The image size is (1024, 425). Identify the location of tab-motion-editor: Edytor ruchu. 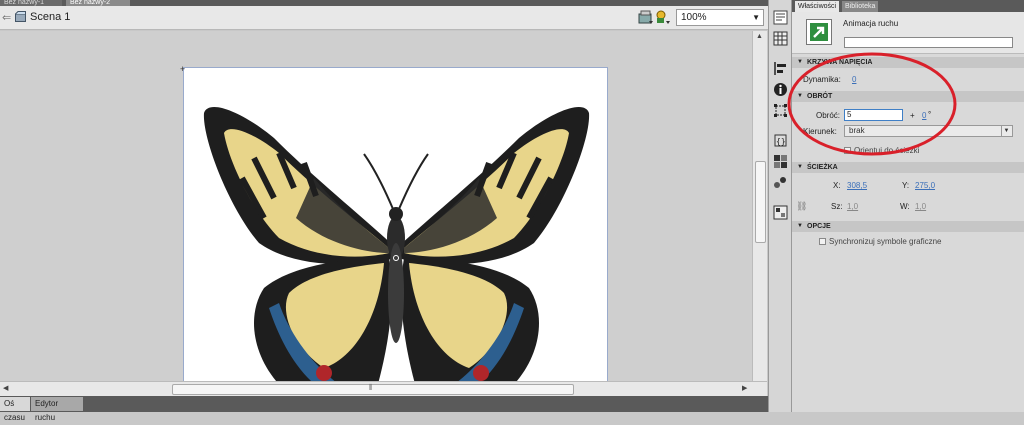
(57, 409).